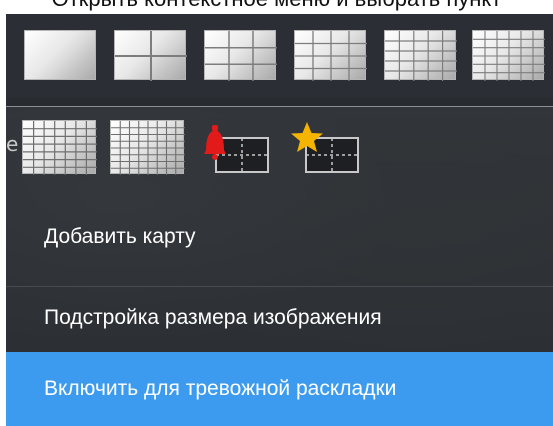 The height and width of the screenshot is (426, 553). What do you see at coordinates (59, 147) in the screenshot?
I see `layout-7x7-icon` at bounding box center [59, 147].